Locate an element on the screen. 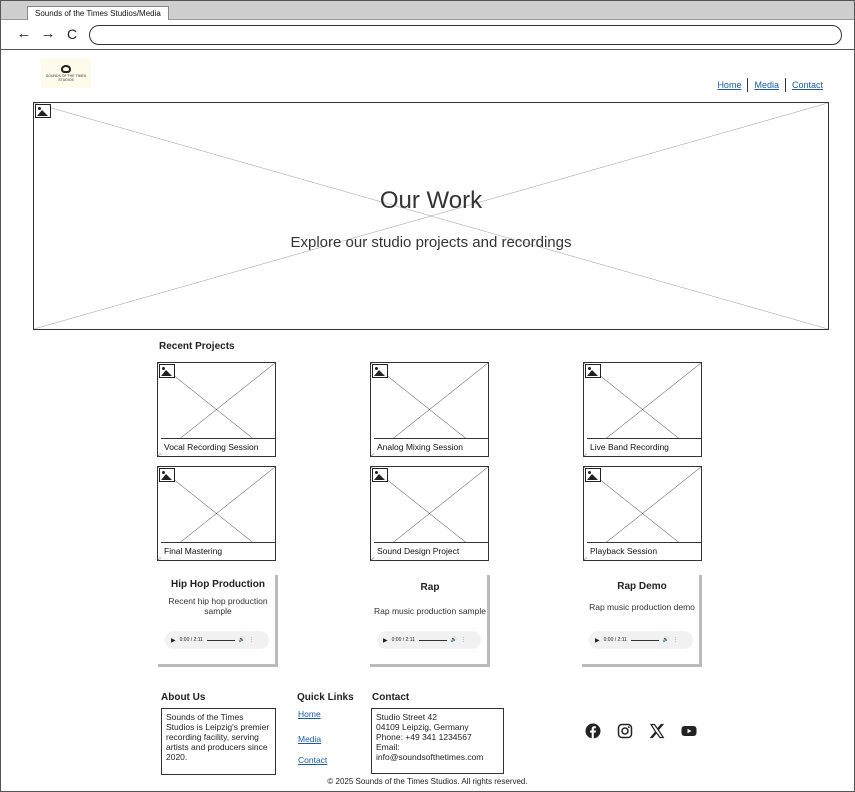 The image size is (855, 792). about-title: About Us is located at coordinates (183, 697).